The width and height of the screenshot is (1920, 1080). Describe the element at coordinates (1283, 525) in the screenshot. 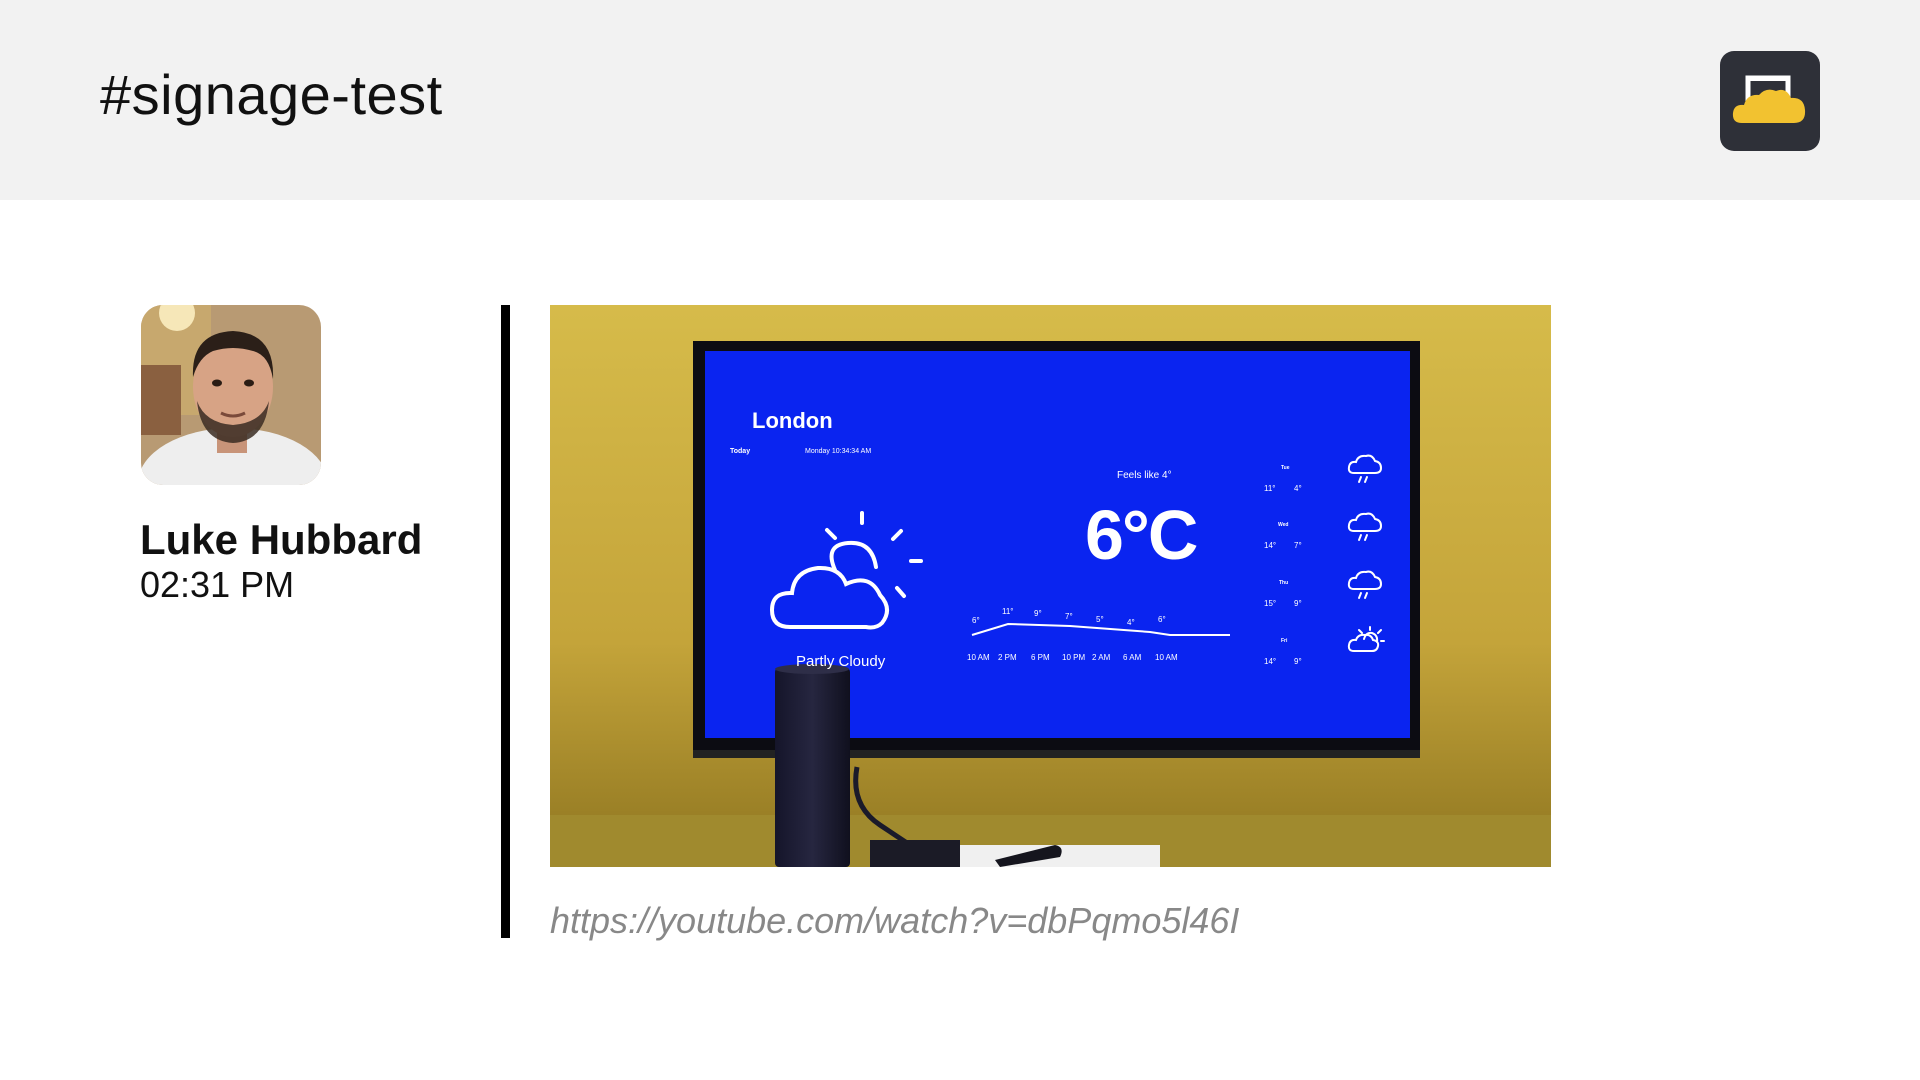

I see `tv-forecast-day: Wed` at that location.